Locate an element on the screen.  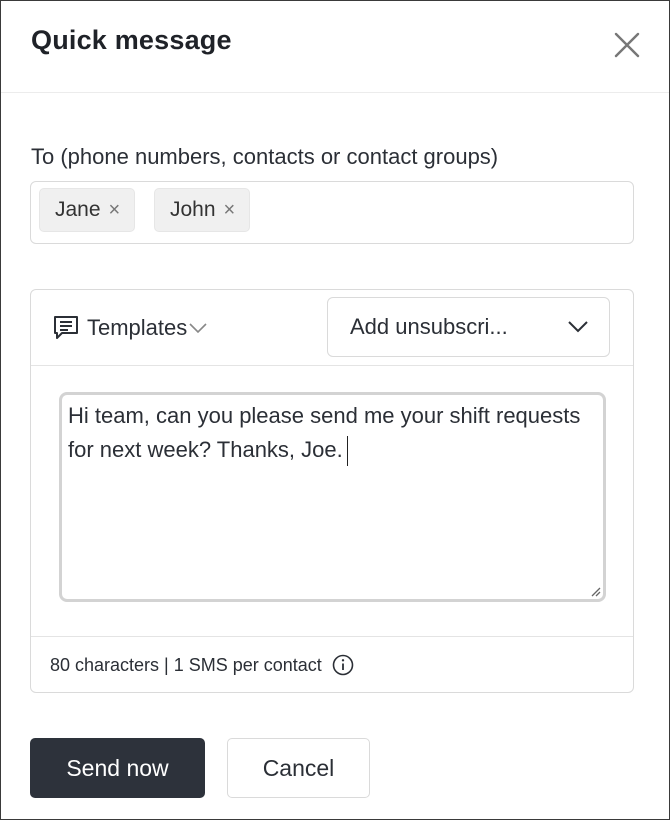
recipient-chip-john: John × is located at coordinates (202, 210).